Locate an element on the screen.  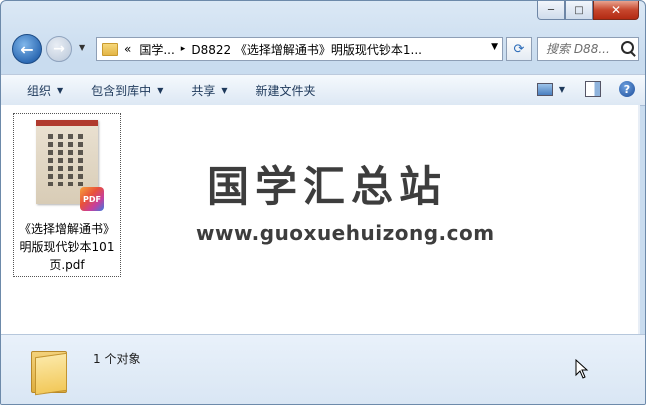
new-folder-button: 新建文件夹 is located at coordinates (286, 90).